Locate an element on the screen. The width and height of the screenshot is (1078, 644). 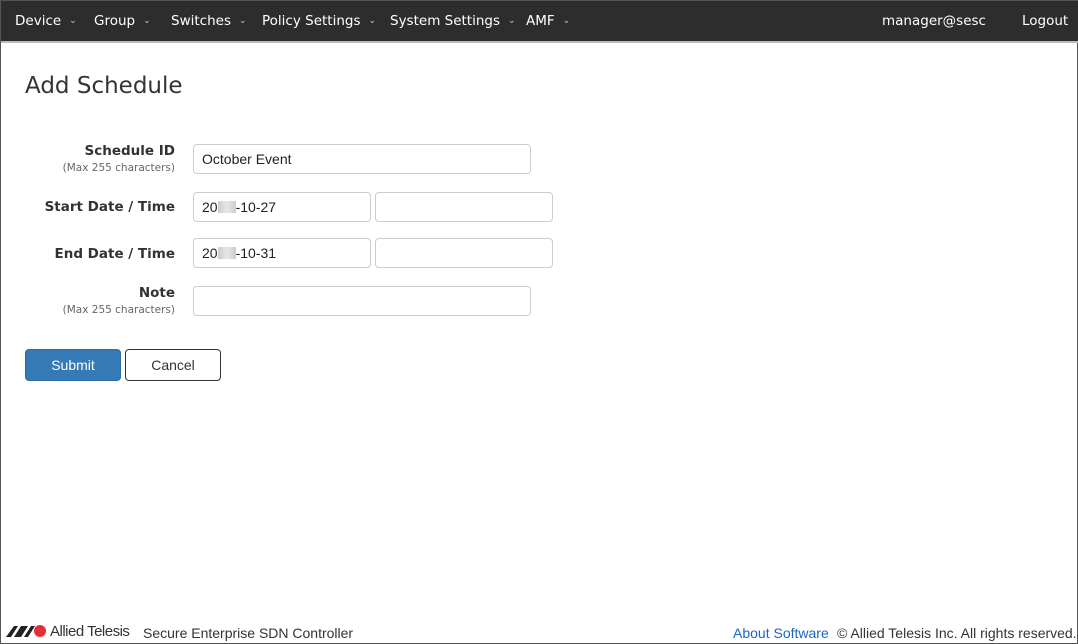
end-label: End Date / Time is located at coordinates (114, 254).